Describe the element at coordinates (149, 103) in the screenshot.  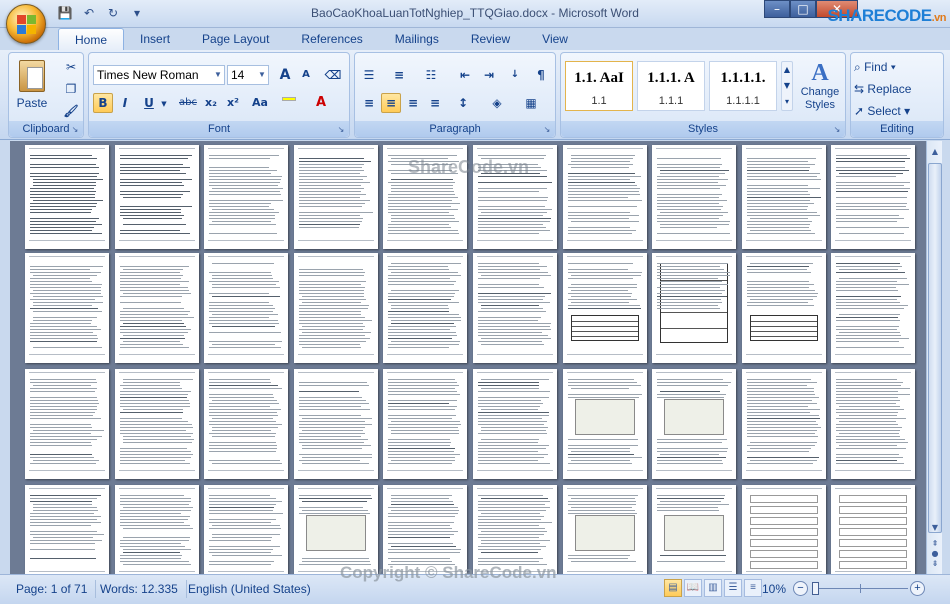
I see `underline-button: U` at that location.